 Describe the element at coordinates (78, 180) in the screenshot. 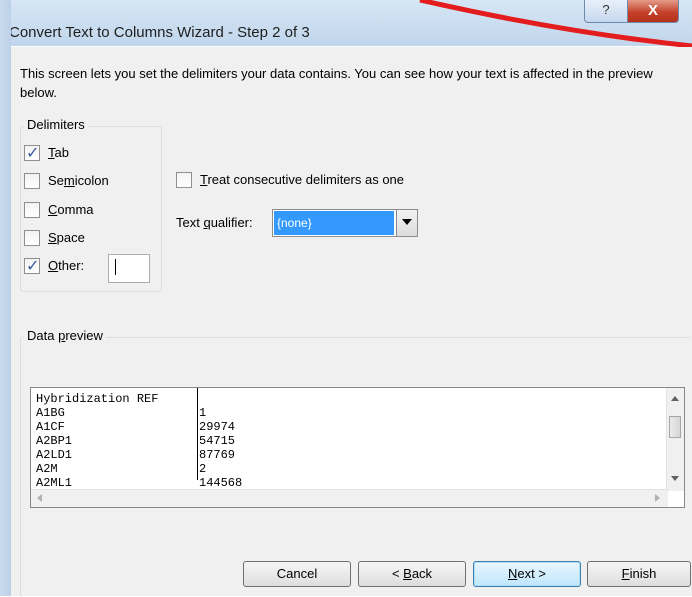

I see `semicolon-label: Semicolon` at that location.